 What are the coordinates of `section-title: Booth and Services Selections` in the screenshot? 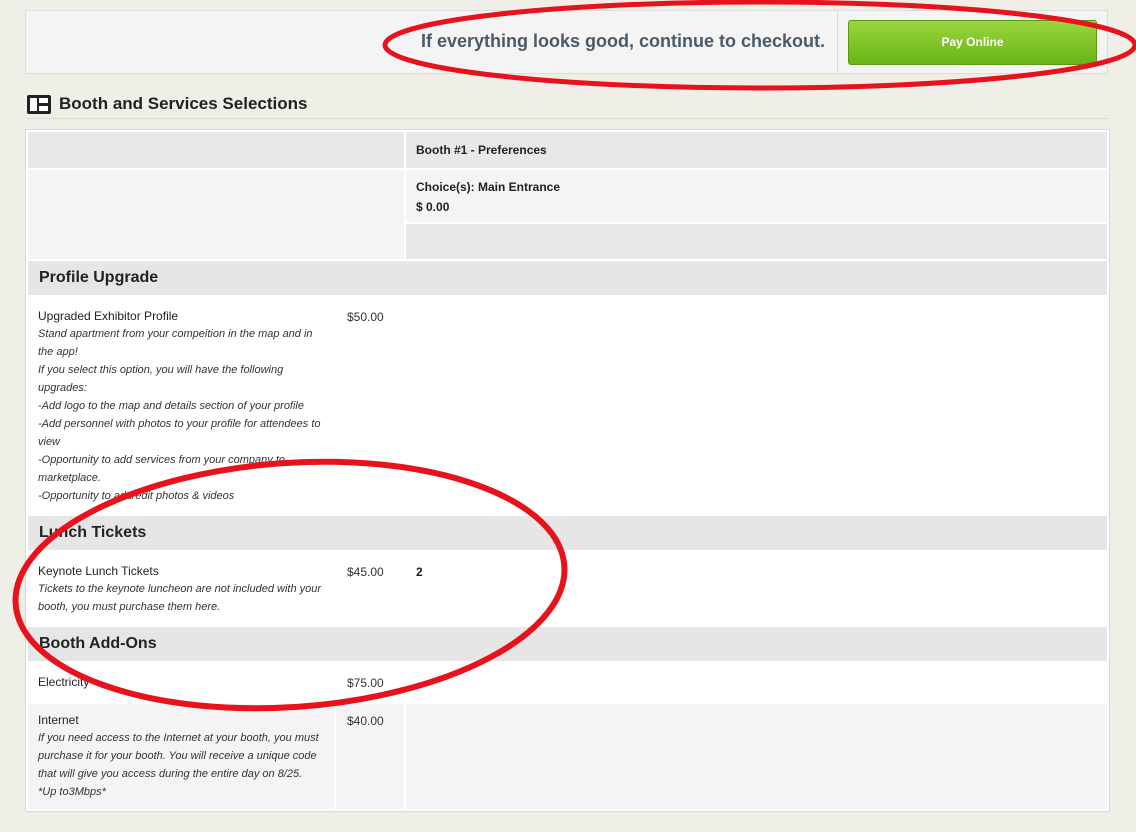 It's located at (183, 103).